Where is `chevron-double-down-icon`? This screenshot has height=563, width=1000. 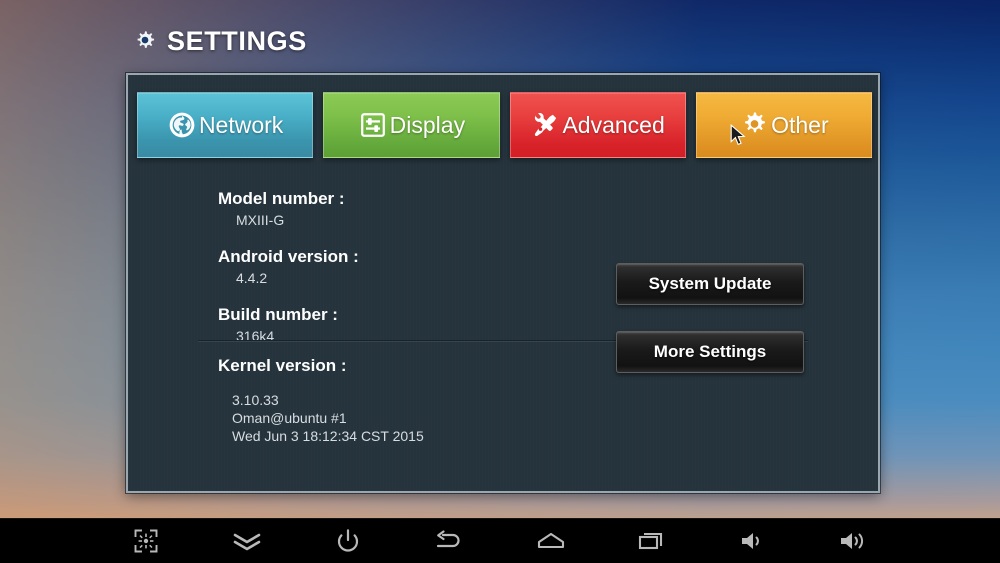 chevron-double-down-icon is located at coordinates (247, 541).